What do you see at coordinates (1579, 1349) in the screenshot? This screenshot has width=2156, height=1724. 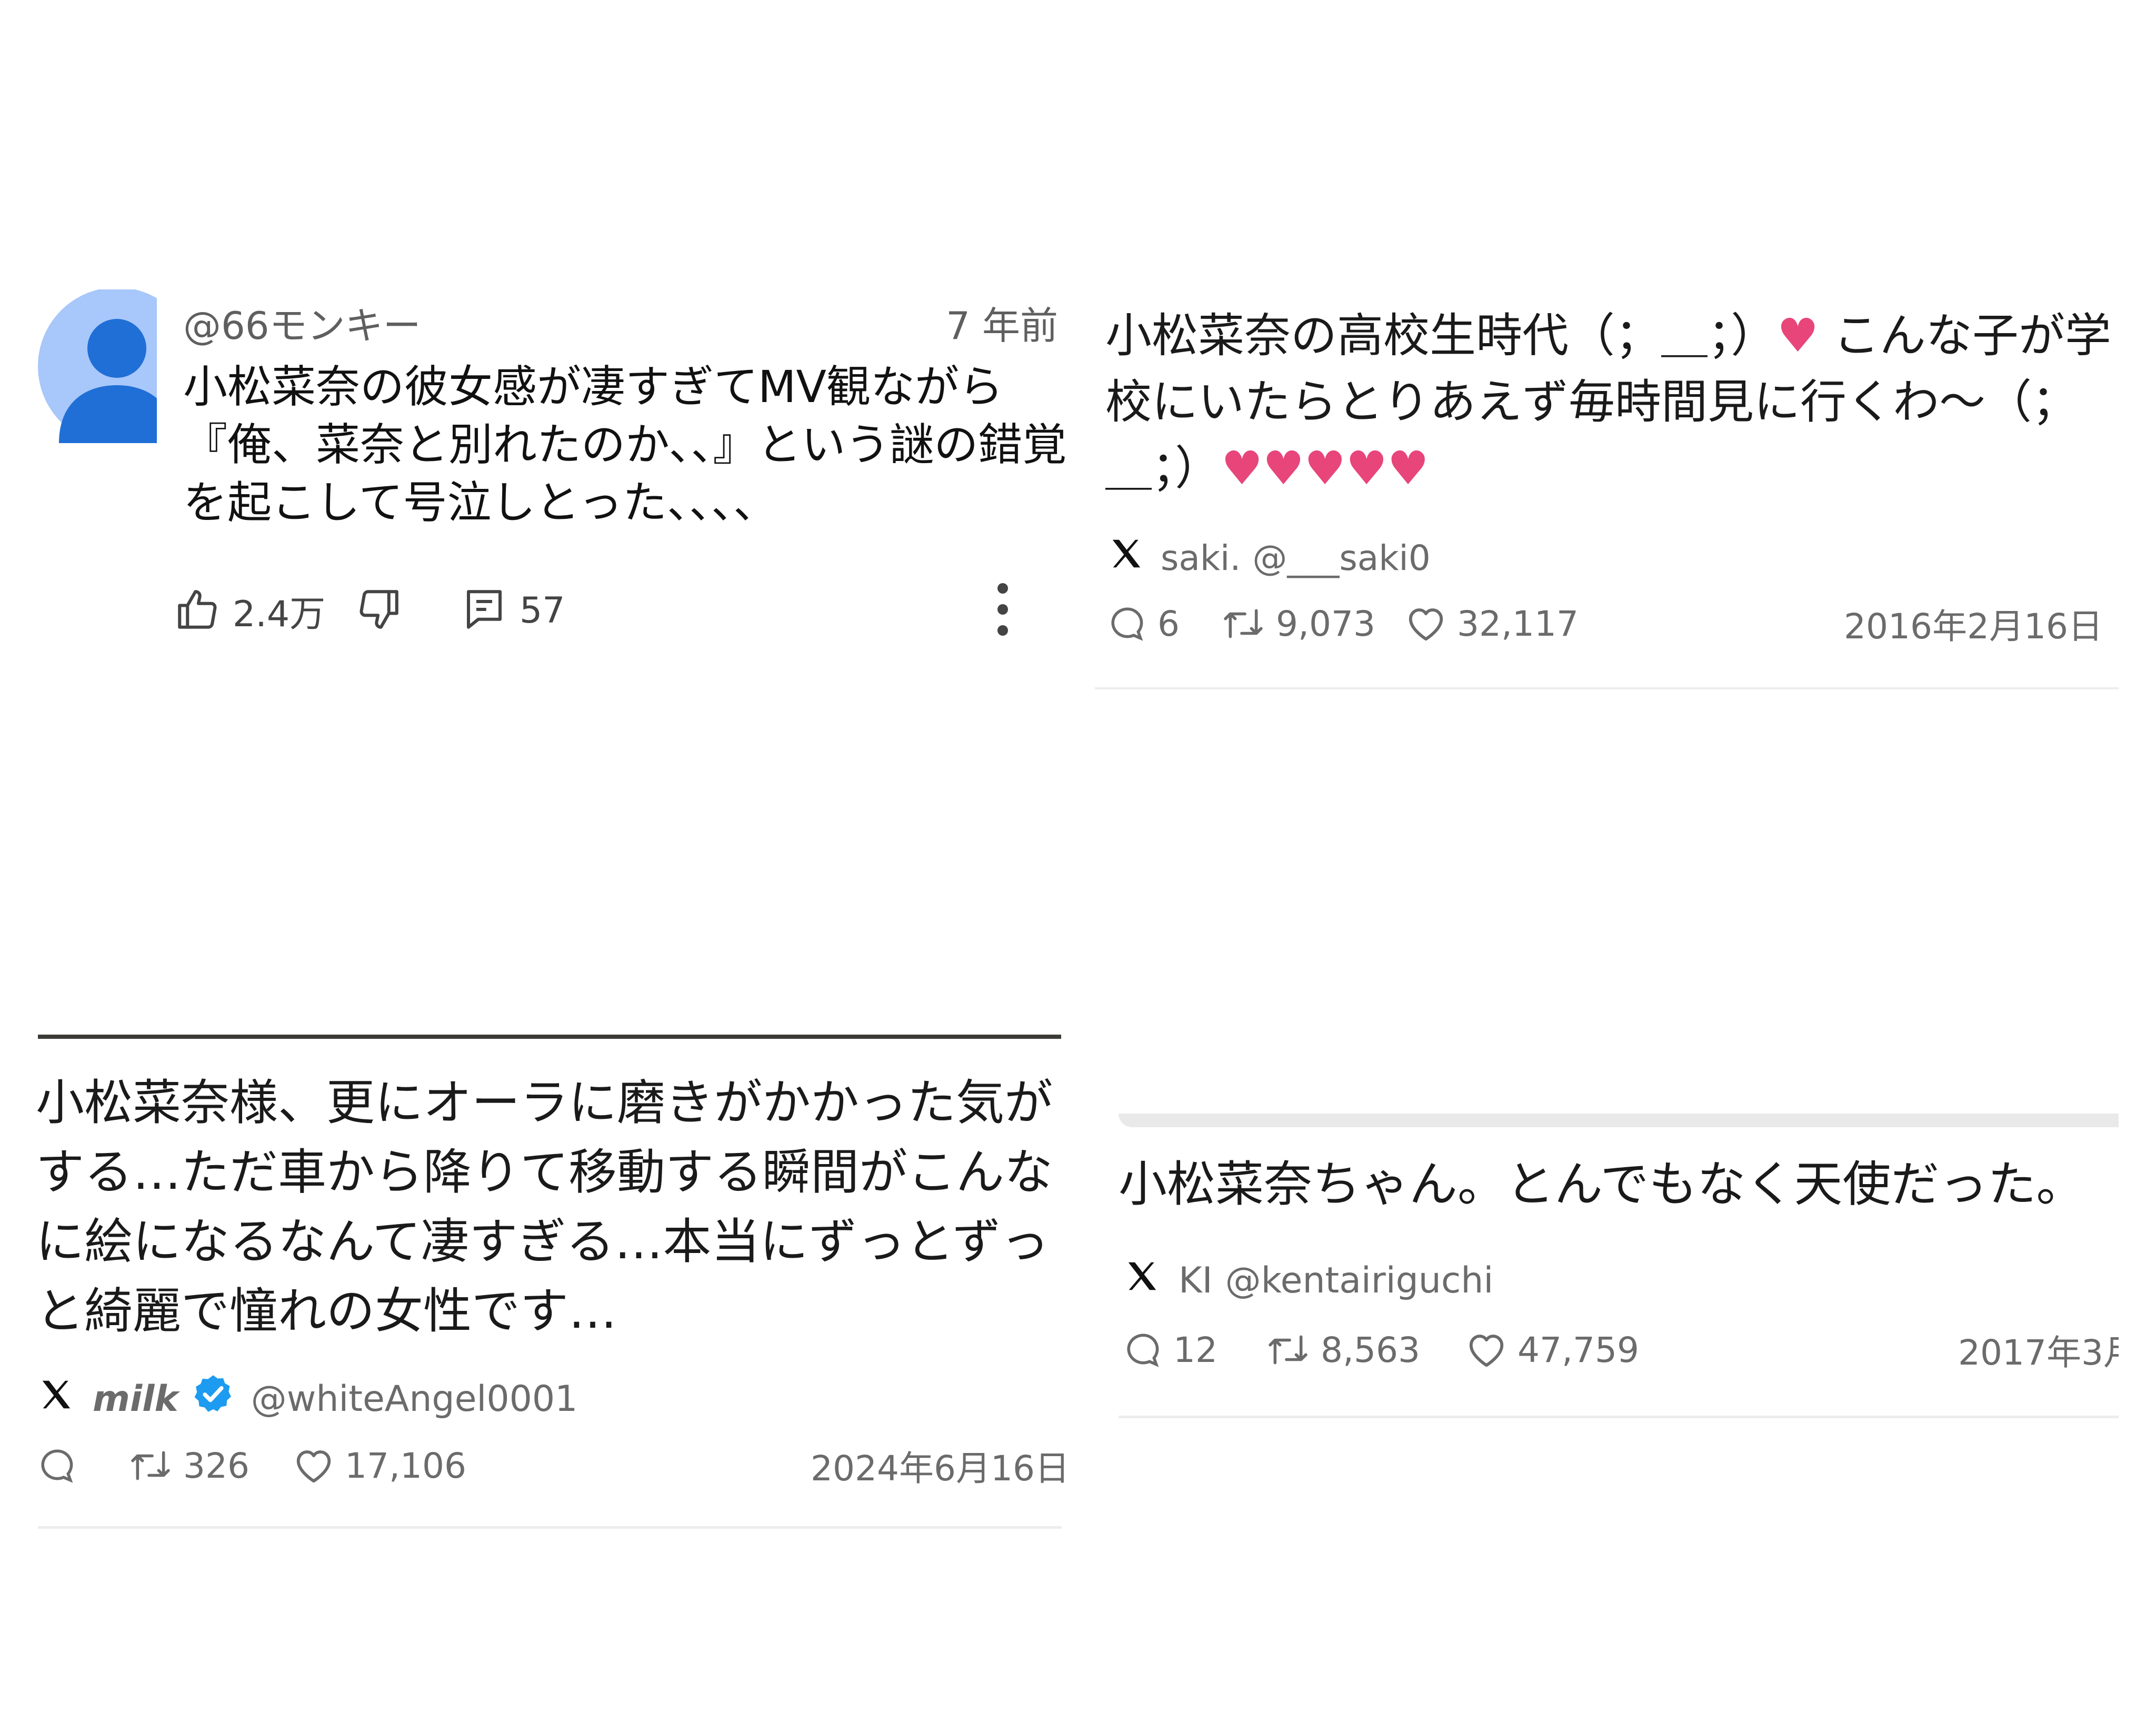 I see `like-count: 47,759` at bounding box center [1579, 1349].